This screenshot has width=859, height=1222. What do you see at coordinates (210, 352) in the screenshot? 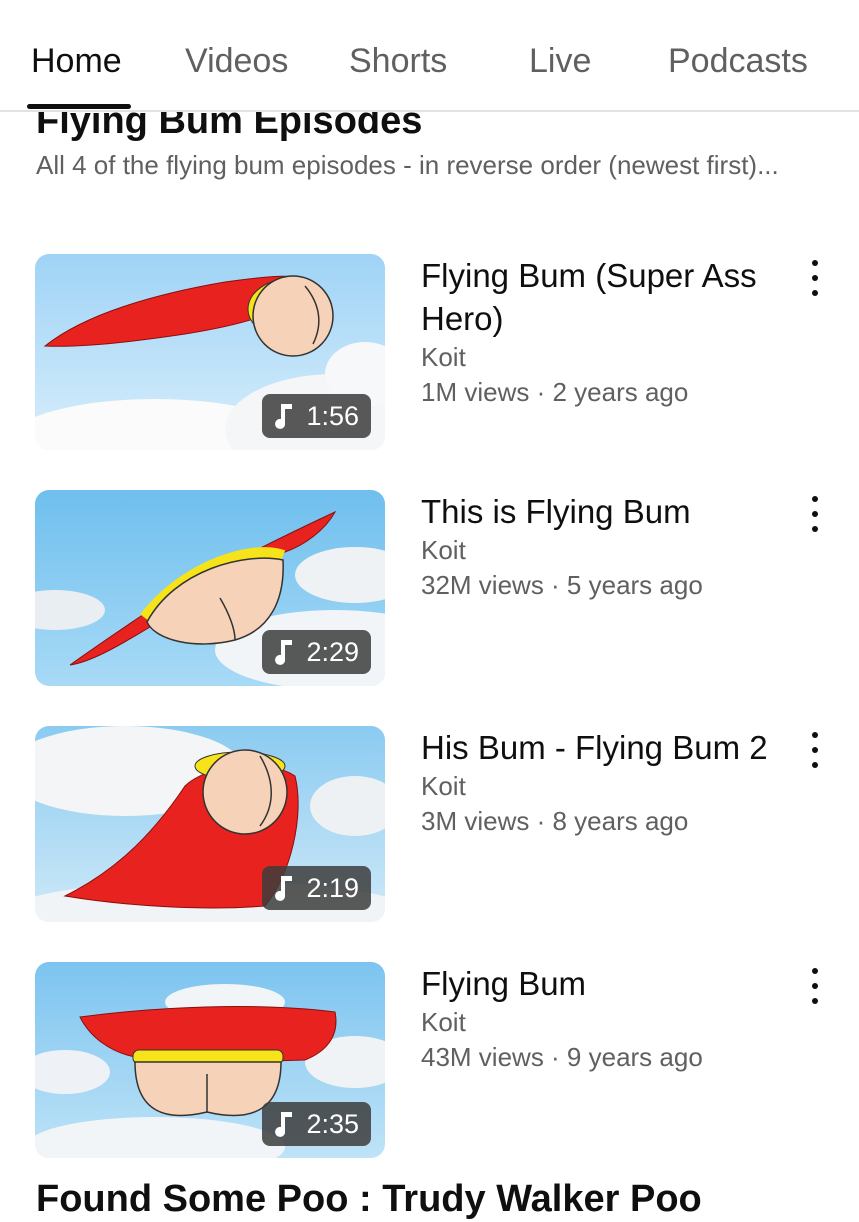
I see `video-thumbnail: 1:56` at bounding box center [210, 352].